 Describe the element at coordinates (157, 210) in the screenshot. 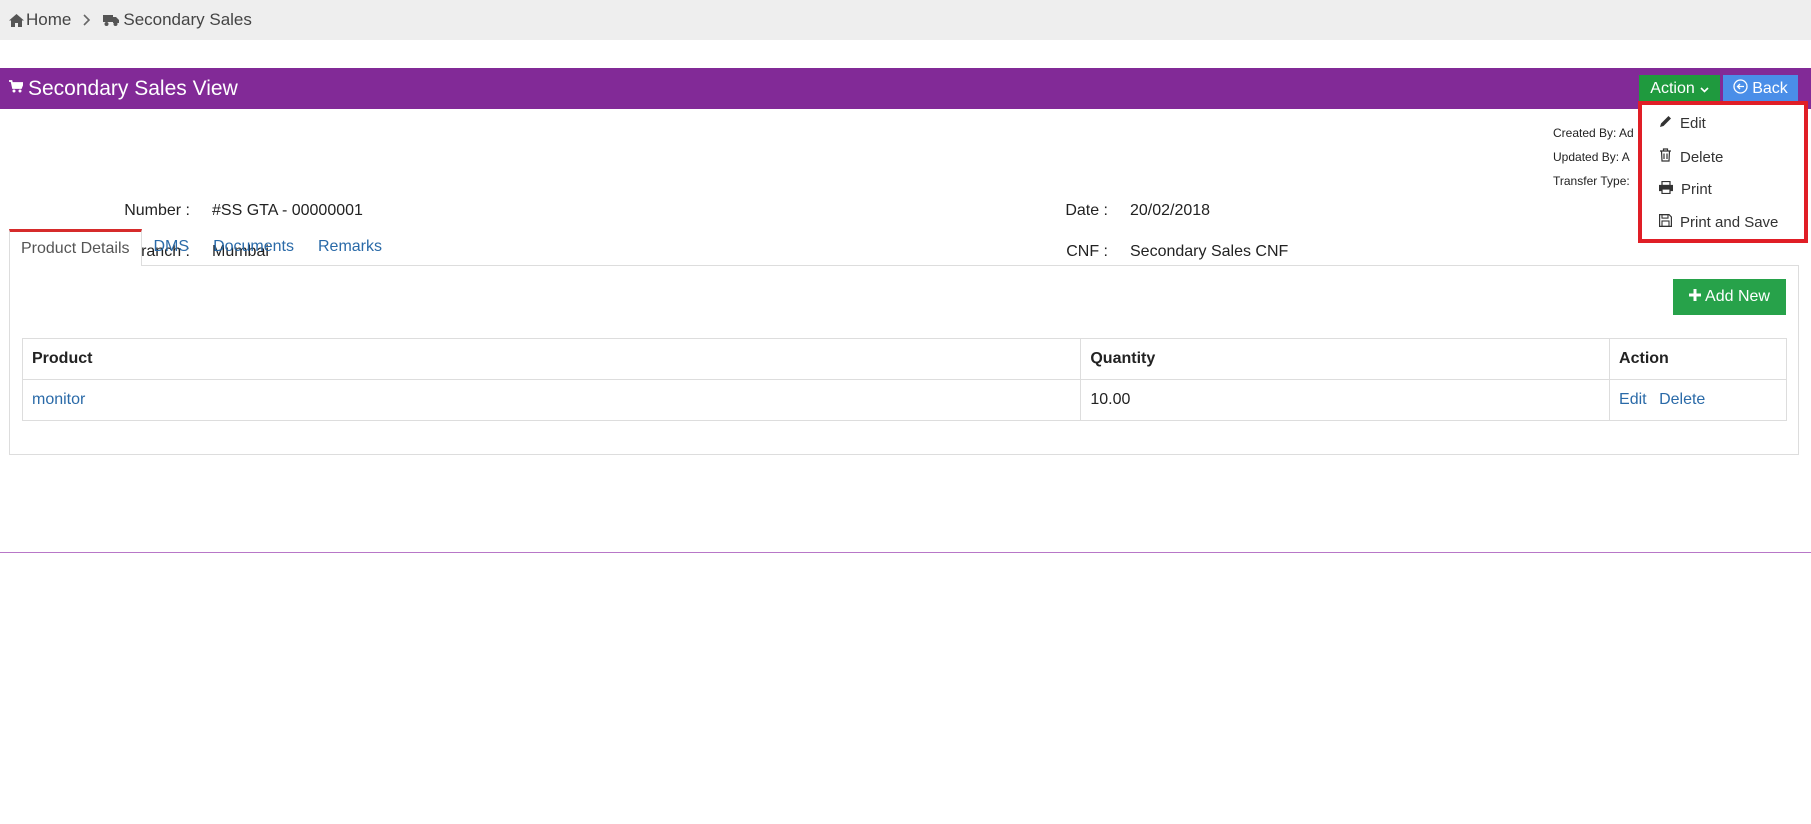

I see `number-label: Number :` at that location.